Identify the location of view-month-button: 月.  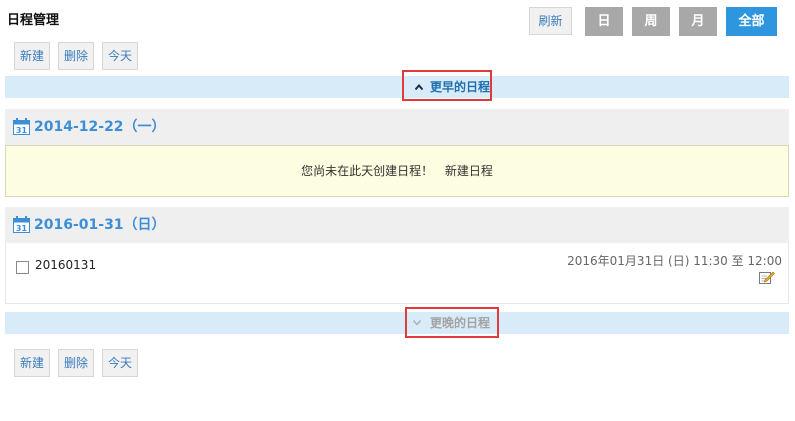
(698, 21).